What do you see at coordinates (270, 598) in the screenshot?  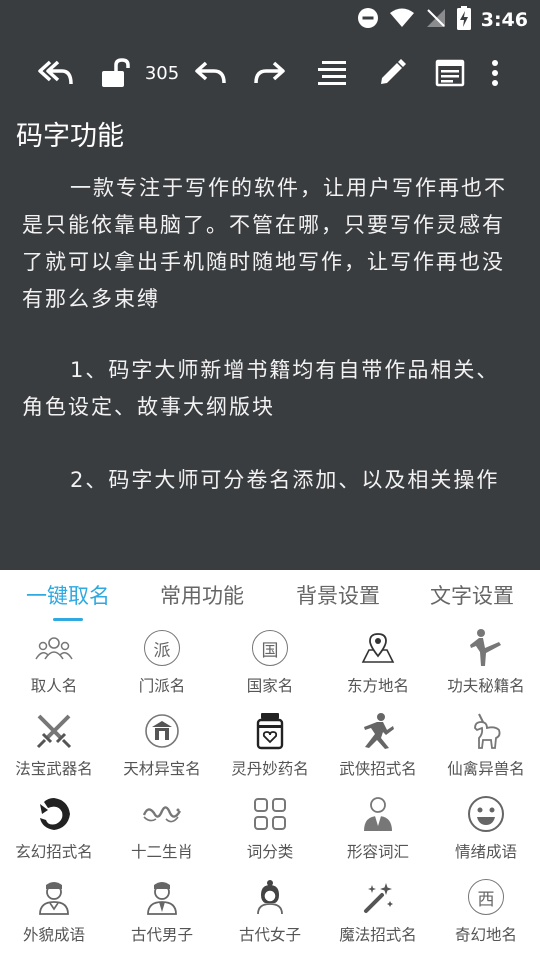 I see `panel-tabs: 一键取名 常用功能 背景设置 文字设置` at bounding box center [270, 598].